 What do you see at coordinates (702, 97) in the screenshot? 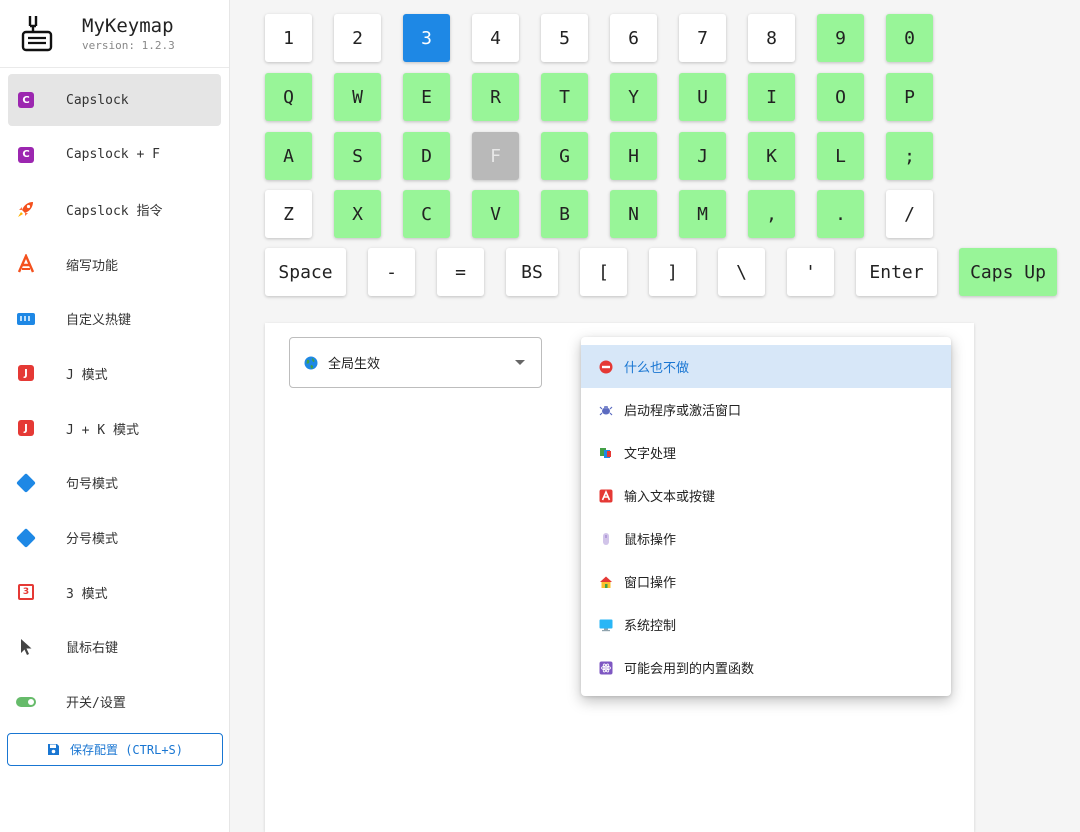
I see `key-u: U` at bounding box center [702, 97].